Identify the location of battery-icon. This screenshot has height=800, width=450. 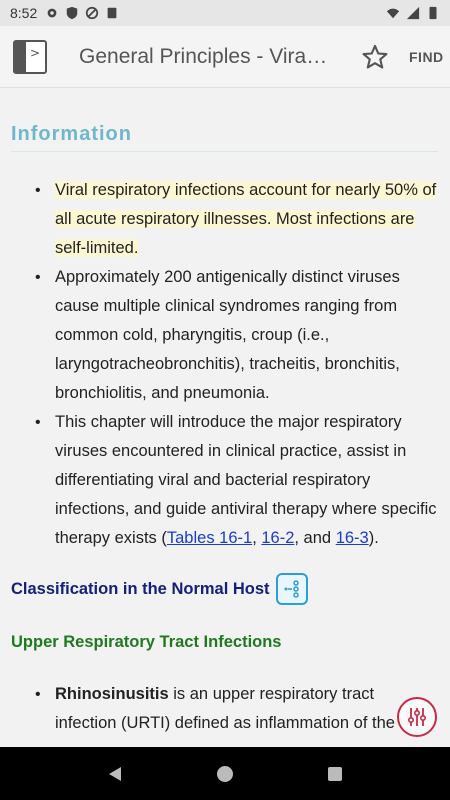
(433, 13).